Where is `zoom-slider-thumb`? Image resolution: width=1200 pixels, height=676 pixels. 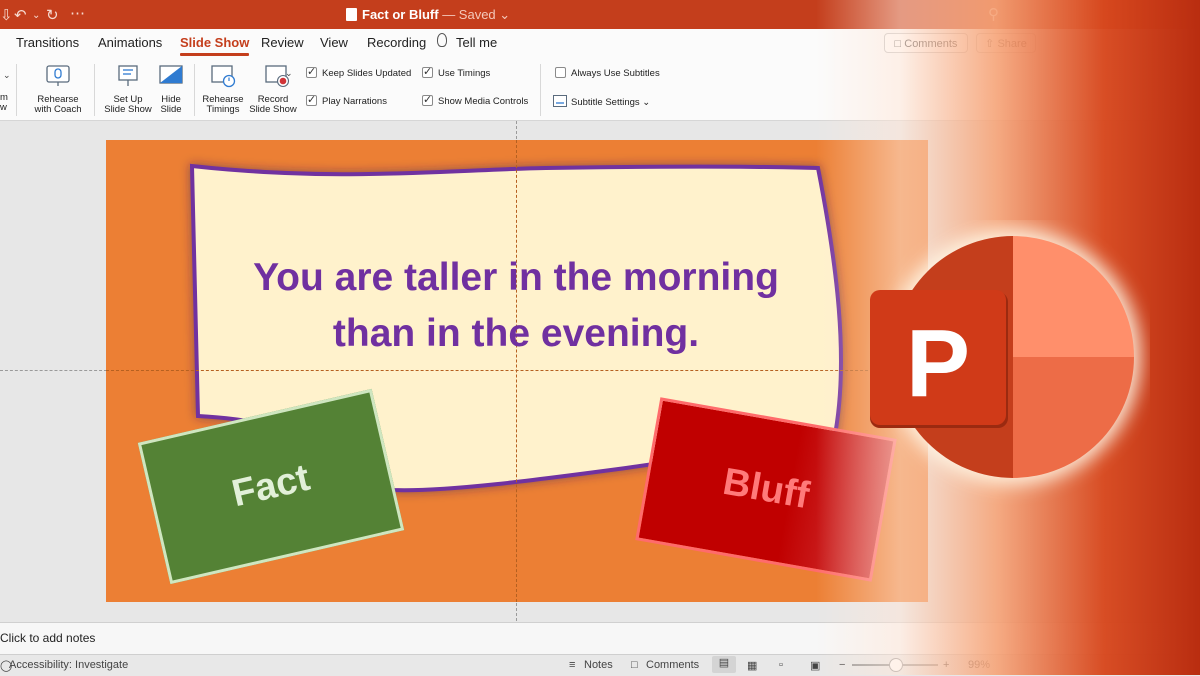
zoom-slider-thumb is located at coordinates (896, 665).